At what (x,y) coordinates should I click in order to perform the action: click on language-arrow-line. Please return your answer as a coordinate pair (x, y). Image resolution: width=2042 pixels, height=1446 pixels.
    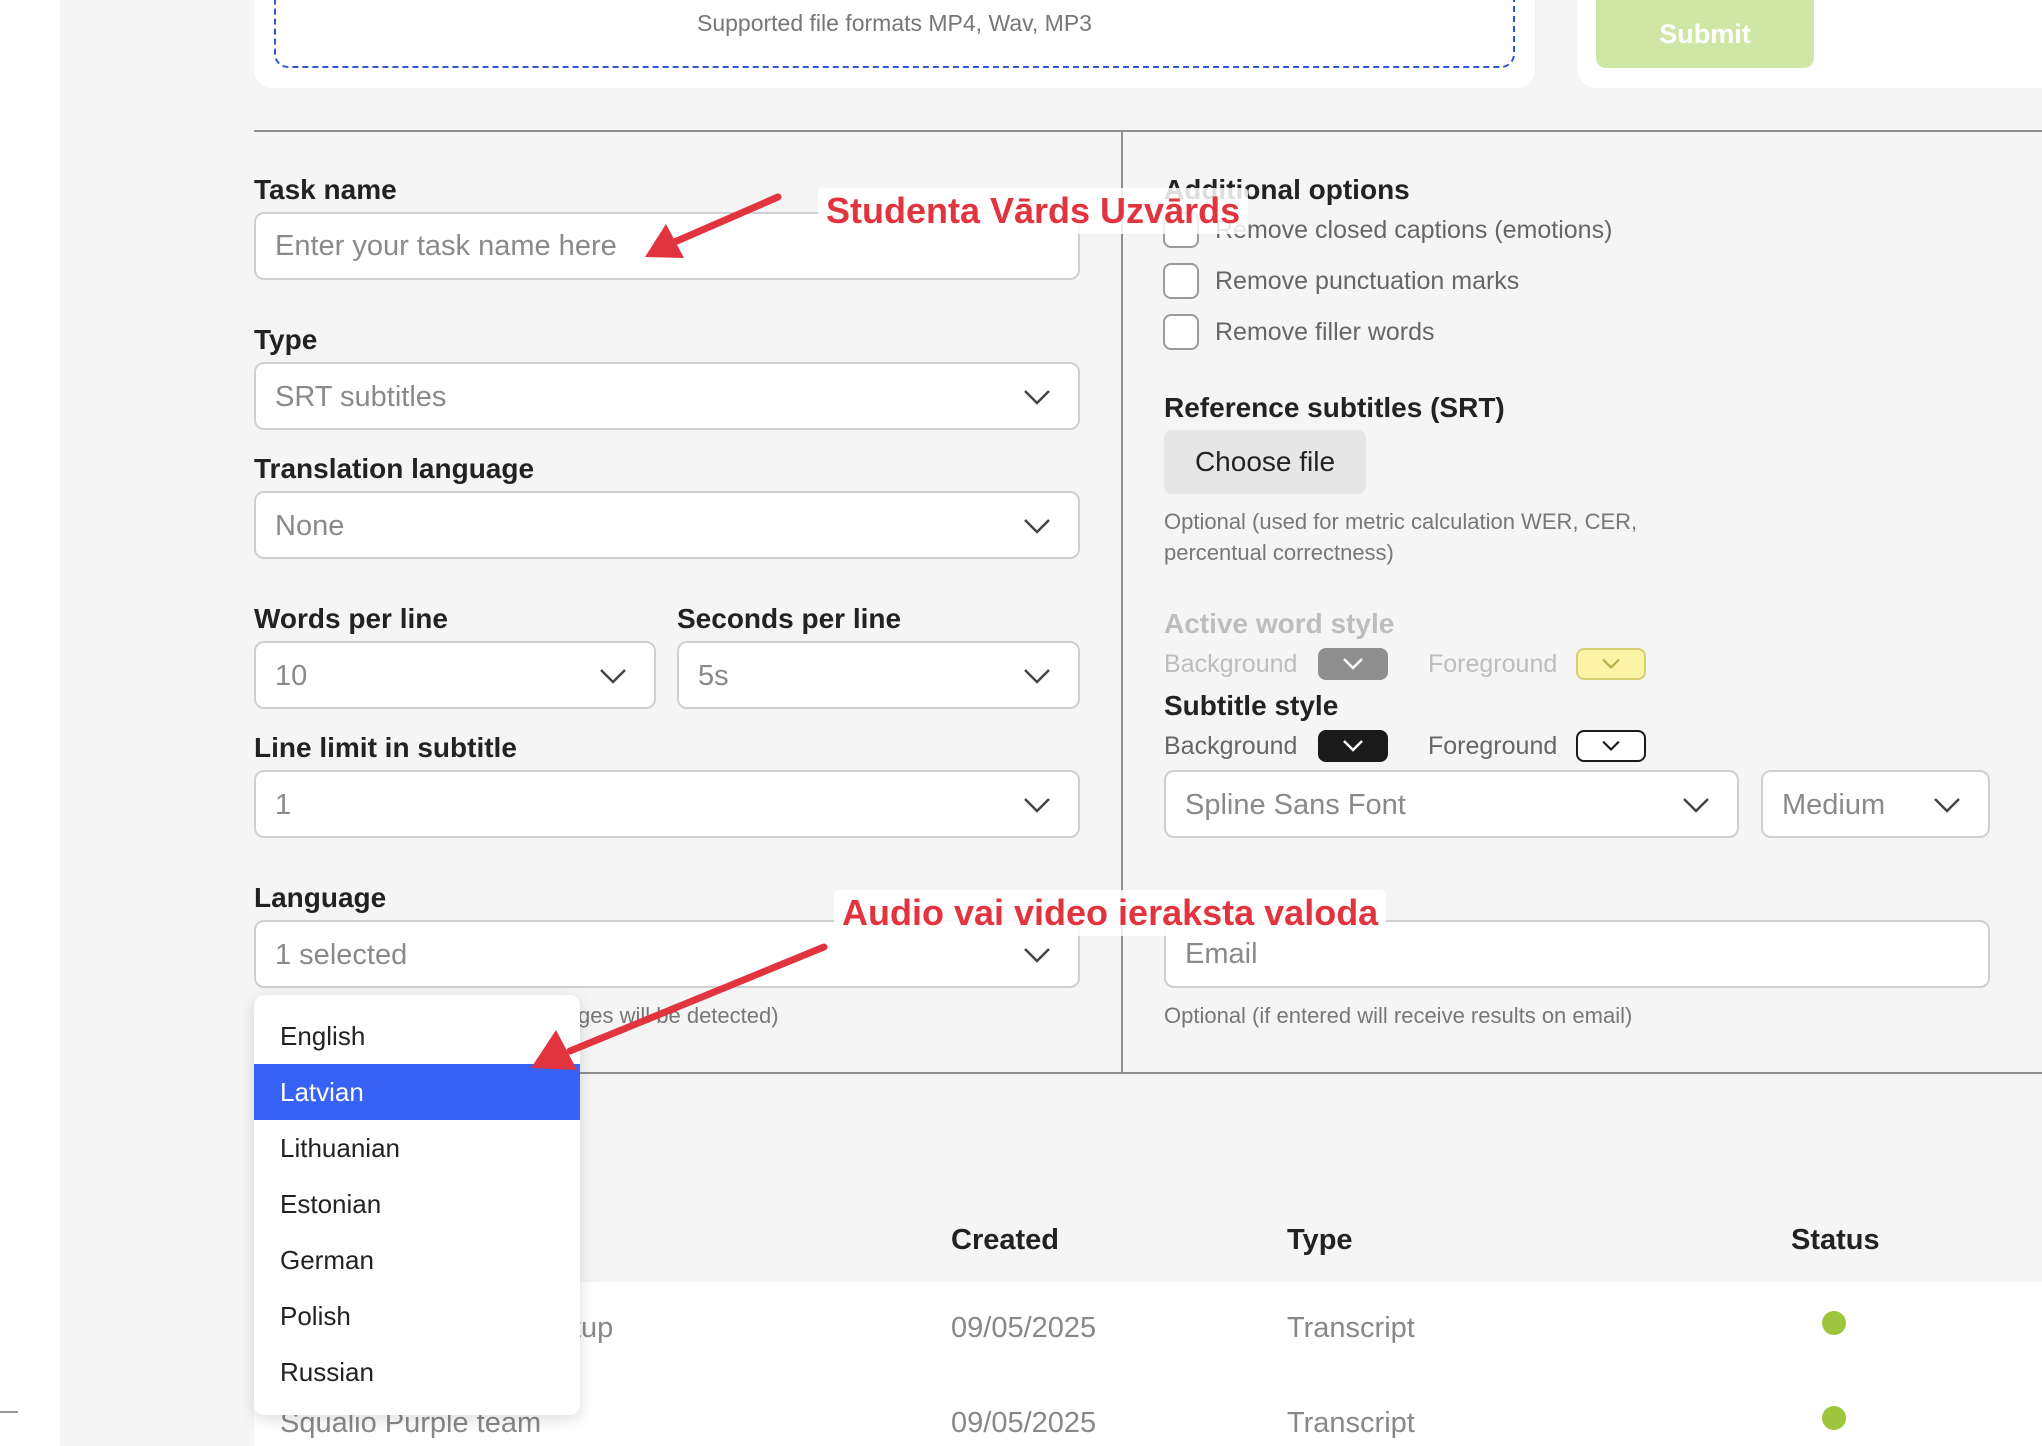
    Looking at the image, I should click on (697, 999).